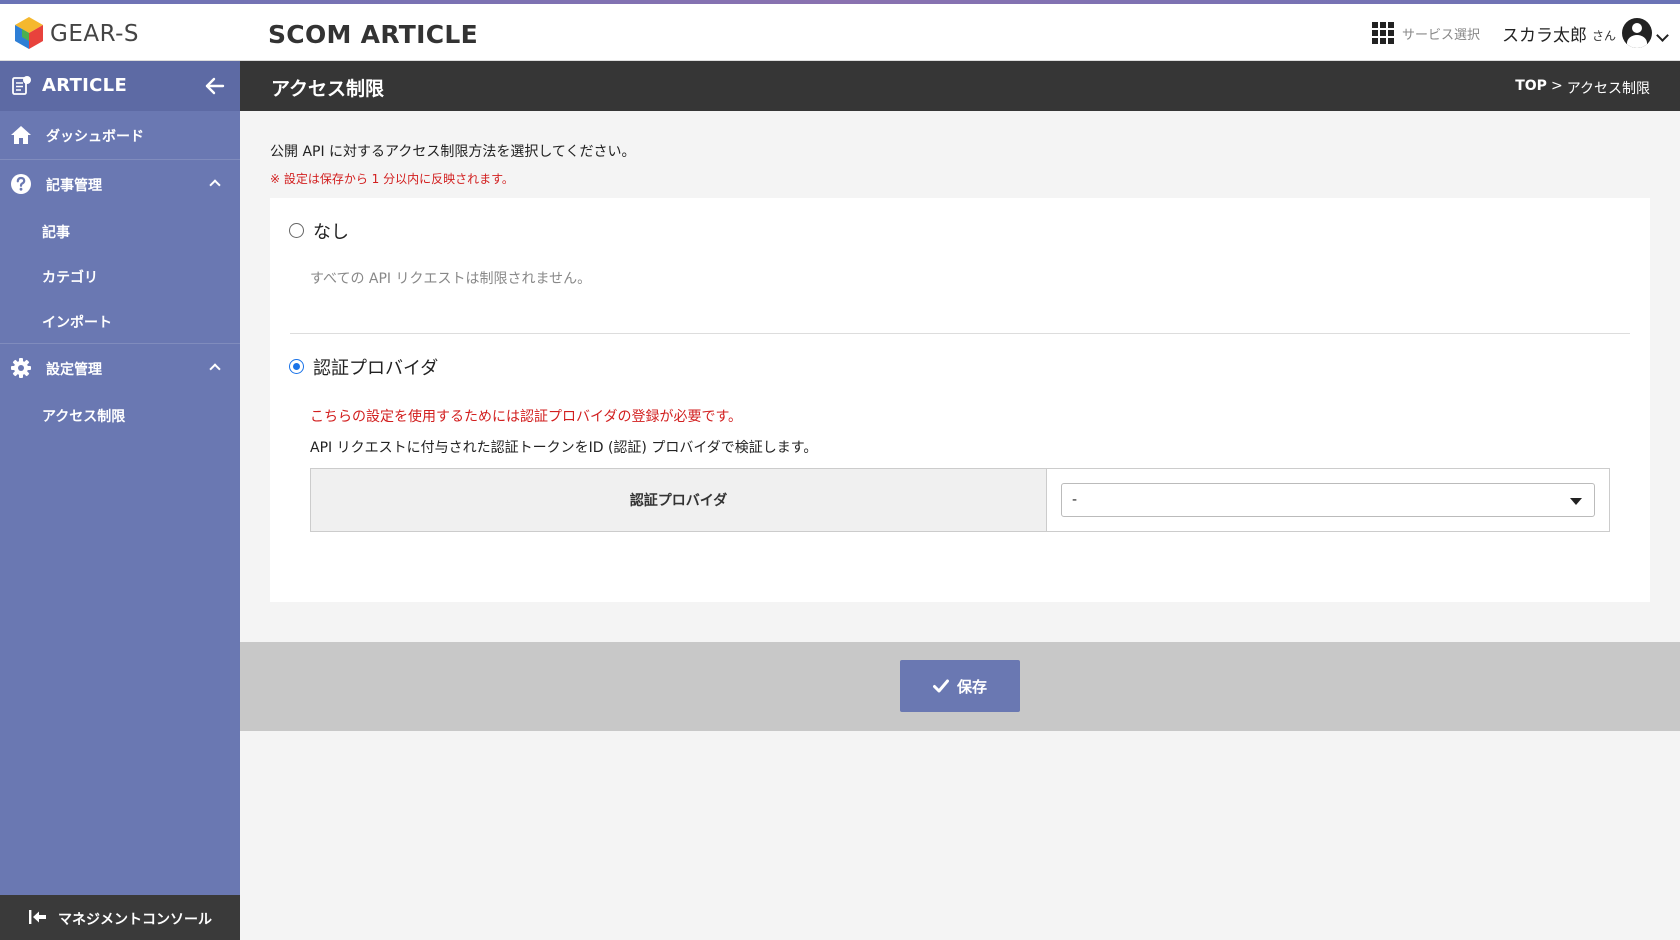 The image size is (1680, 940). I want to click on sidebar-header: ARTICLE, so click(120, 86).